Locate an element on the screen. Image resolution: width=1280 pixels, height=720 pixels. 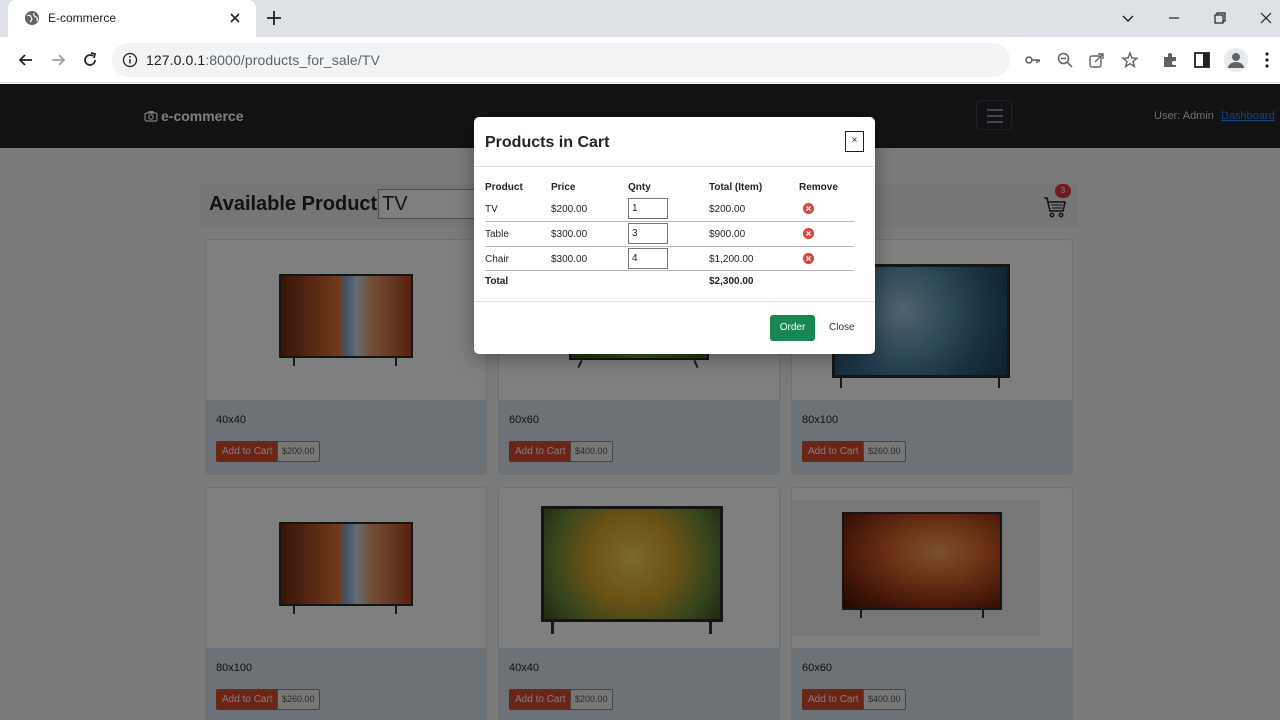
more-menu-icon is located at coordinates (1267, 60).